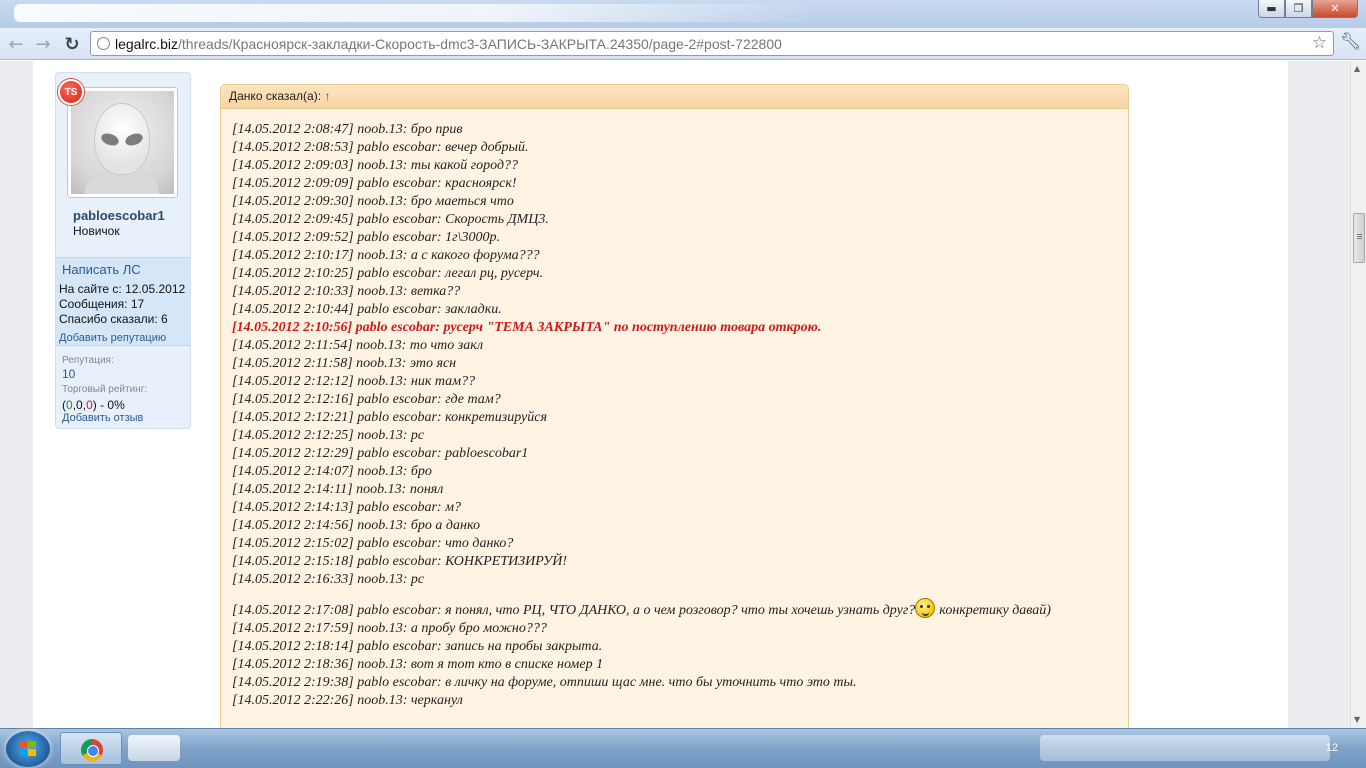  I want to click on reload-button: ↻, so click(72, 44).